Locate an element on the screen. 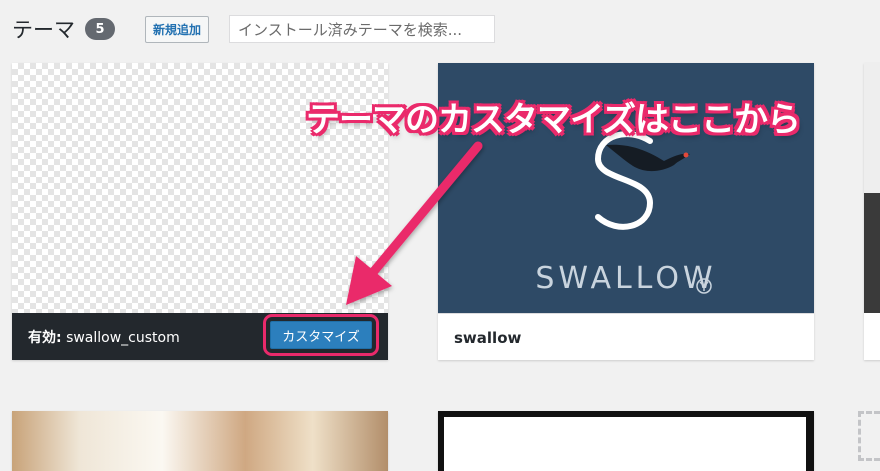 This screenshot has height=471, width=880. theme-card-partial is located at coordinates (872, 211).